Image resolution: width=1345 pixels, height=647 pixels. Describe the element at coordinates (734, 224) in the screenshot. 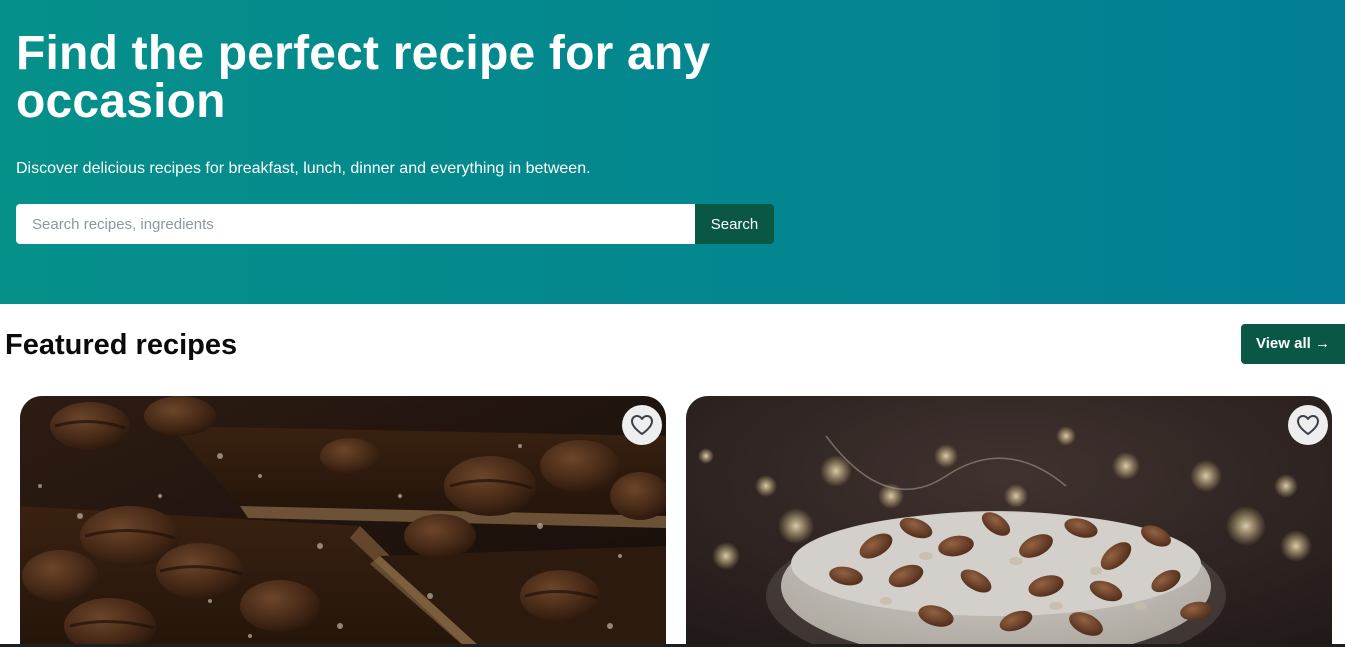

I see `search-button: Search` at that location.